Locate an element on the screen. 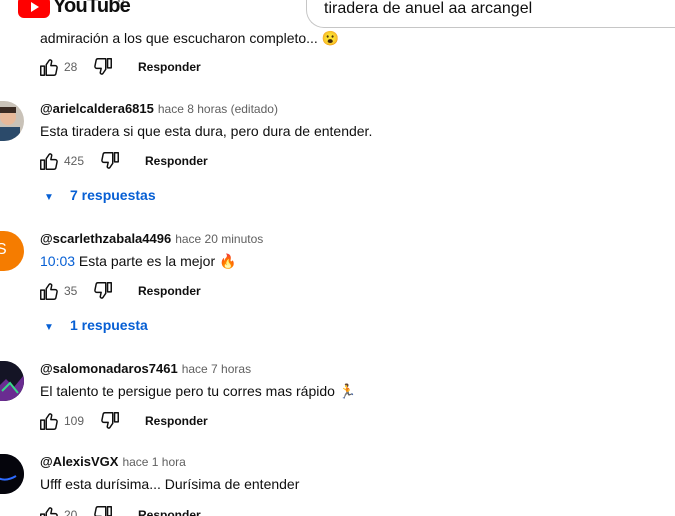 The height and width of the screenshot is (516, 675). search-box: tiradera de anuel aa arcangel is located at coordinates (490, 14).